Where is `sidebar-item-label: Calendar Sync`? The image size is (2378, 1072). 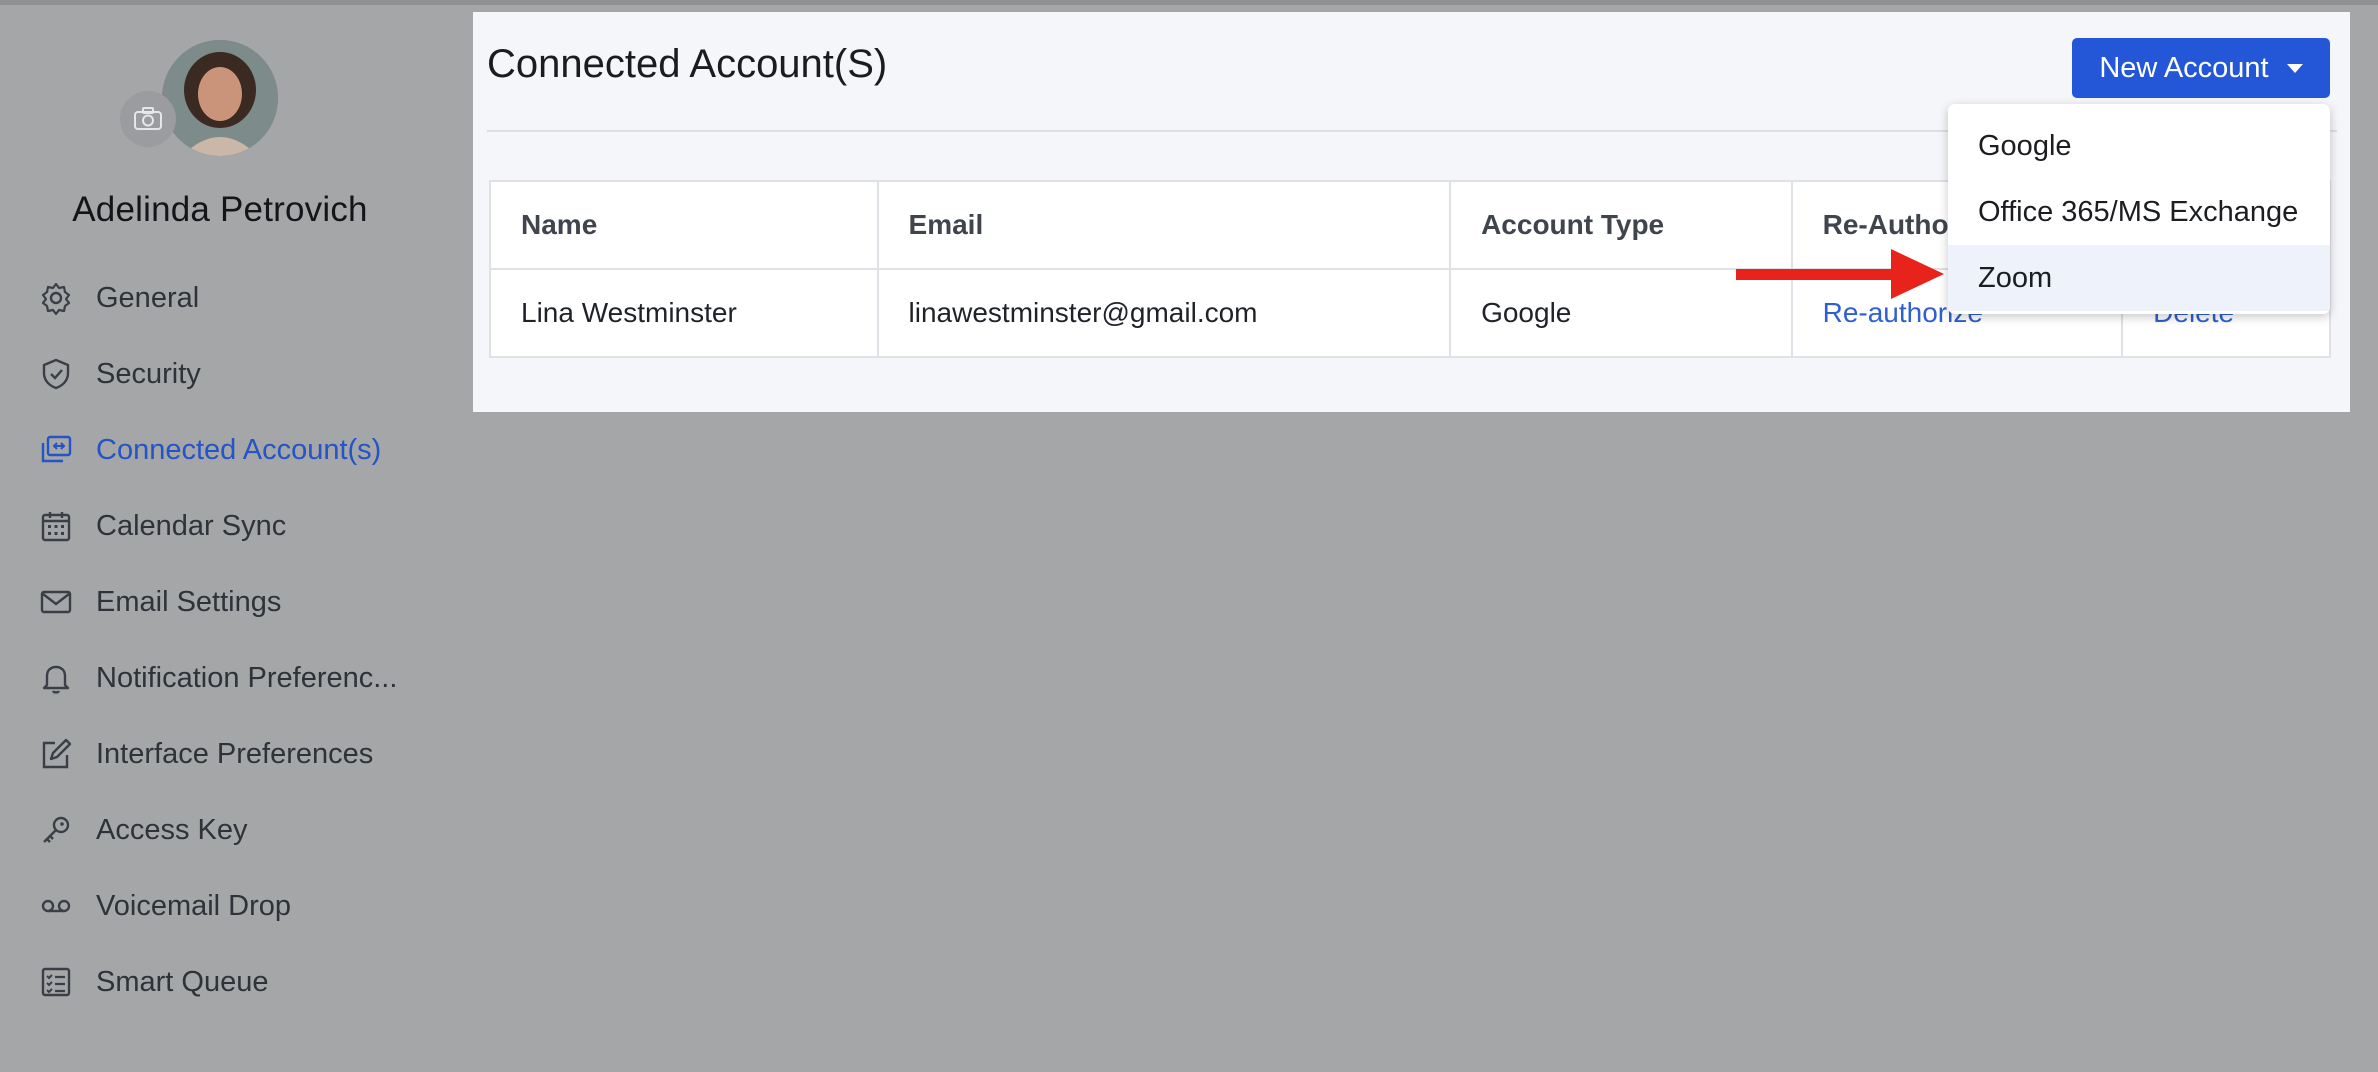 sidebar-item-label: Calendar Sync is located at coordinates (191, 525).